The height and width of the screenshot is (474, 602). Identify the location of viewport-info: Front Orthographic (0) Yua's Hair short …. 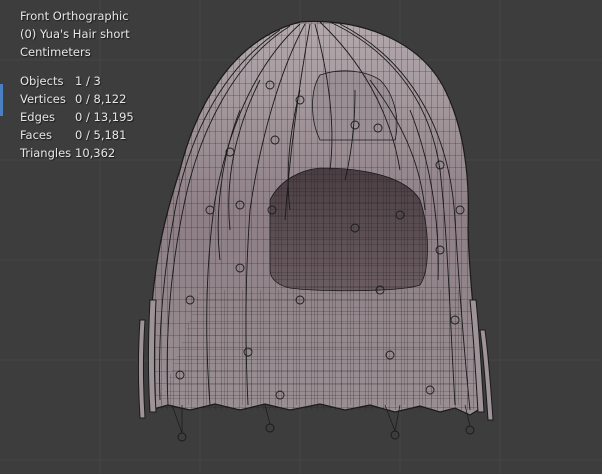
(75, 34).